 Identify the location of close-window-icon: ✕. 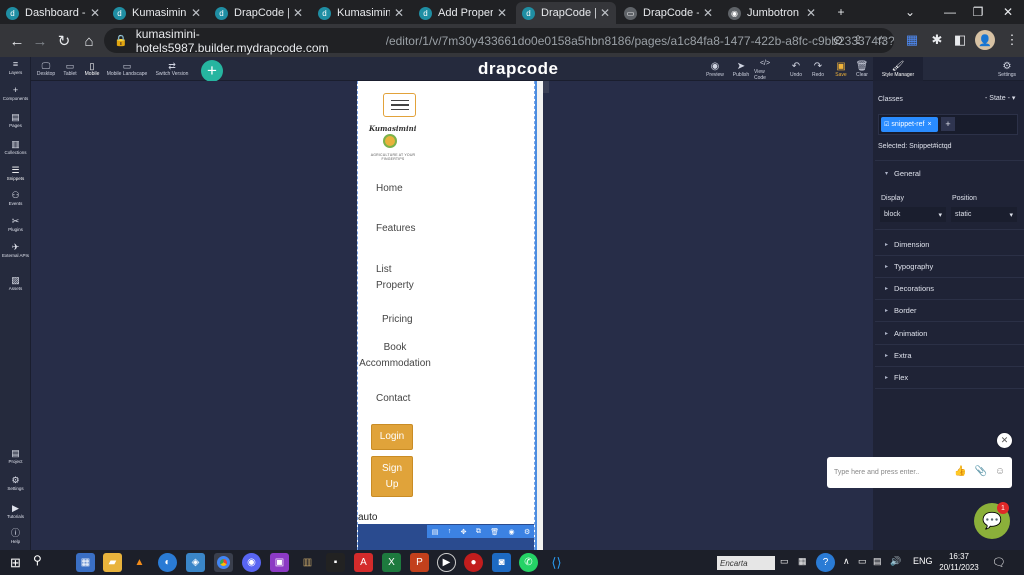
(1008, 12).